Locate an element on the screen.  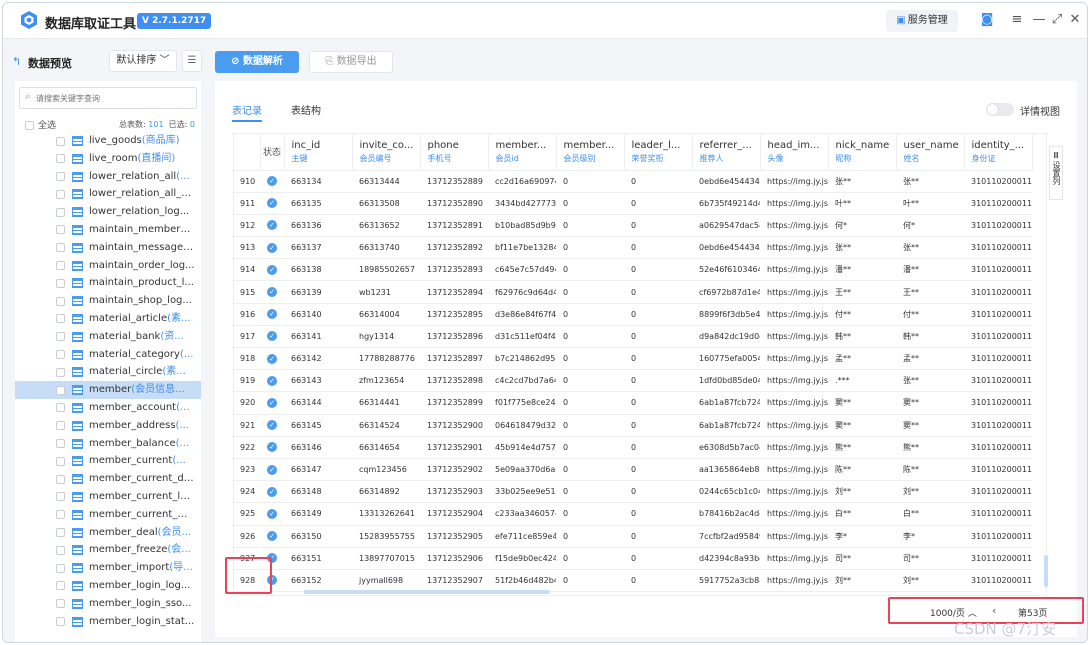
table-cell: 52e46f6103464c is located at coordinates (726, 270).